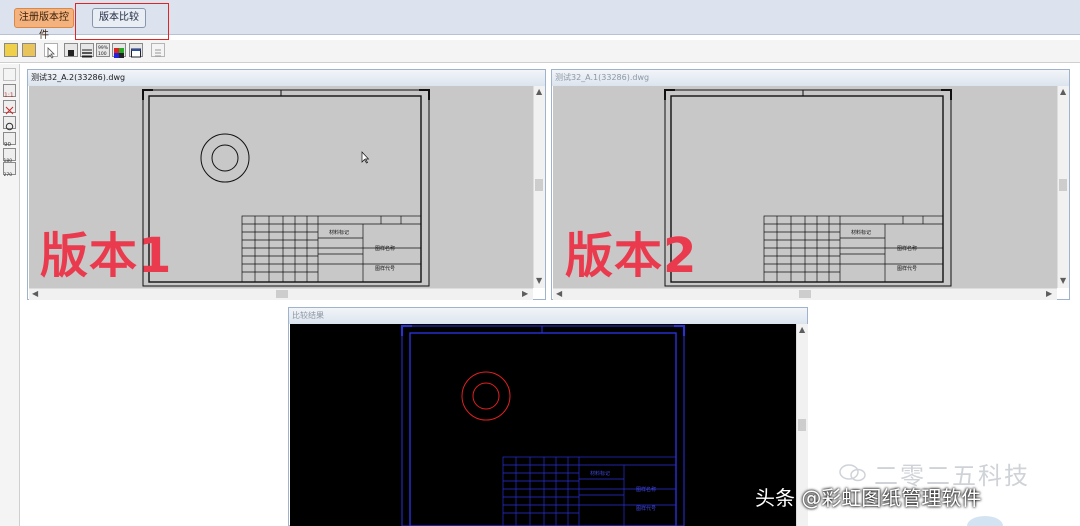  What do you see at coordinates (10, 295) in the screenshot?
I see `side-toolbar: 1:1 90 180 270` at bounding box center [10, 295].